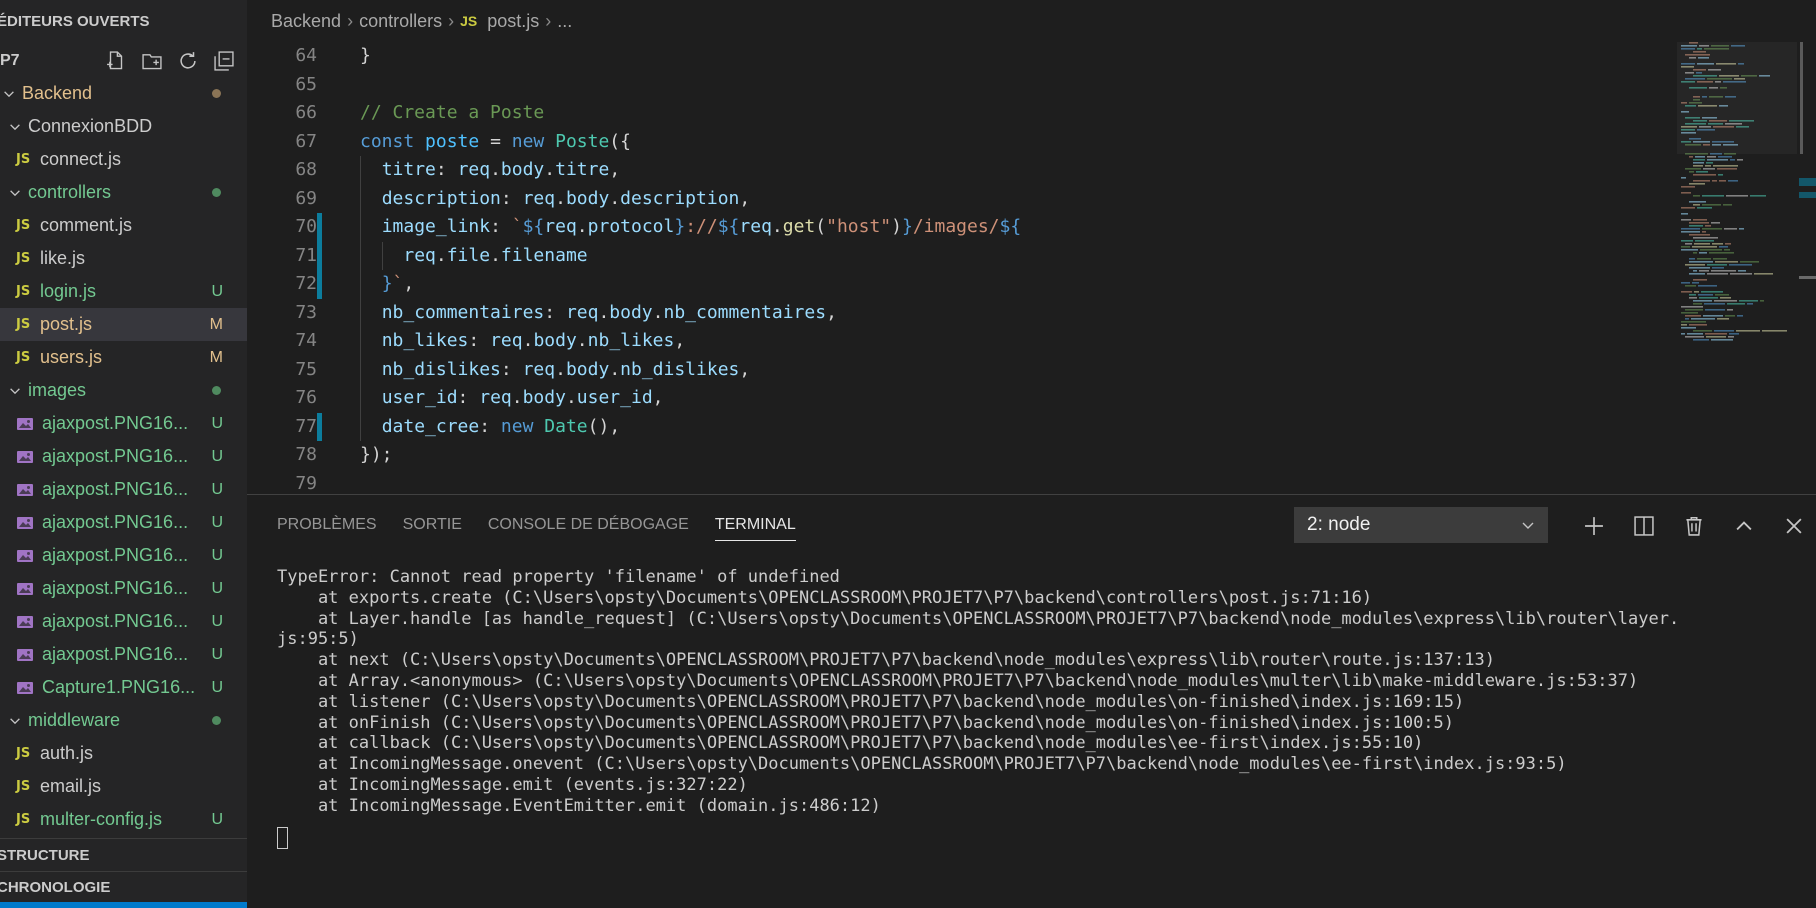 The image size is (1816, 908). I want to click on file-item: JS post.js M, so click(123, 324).